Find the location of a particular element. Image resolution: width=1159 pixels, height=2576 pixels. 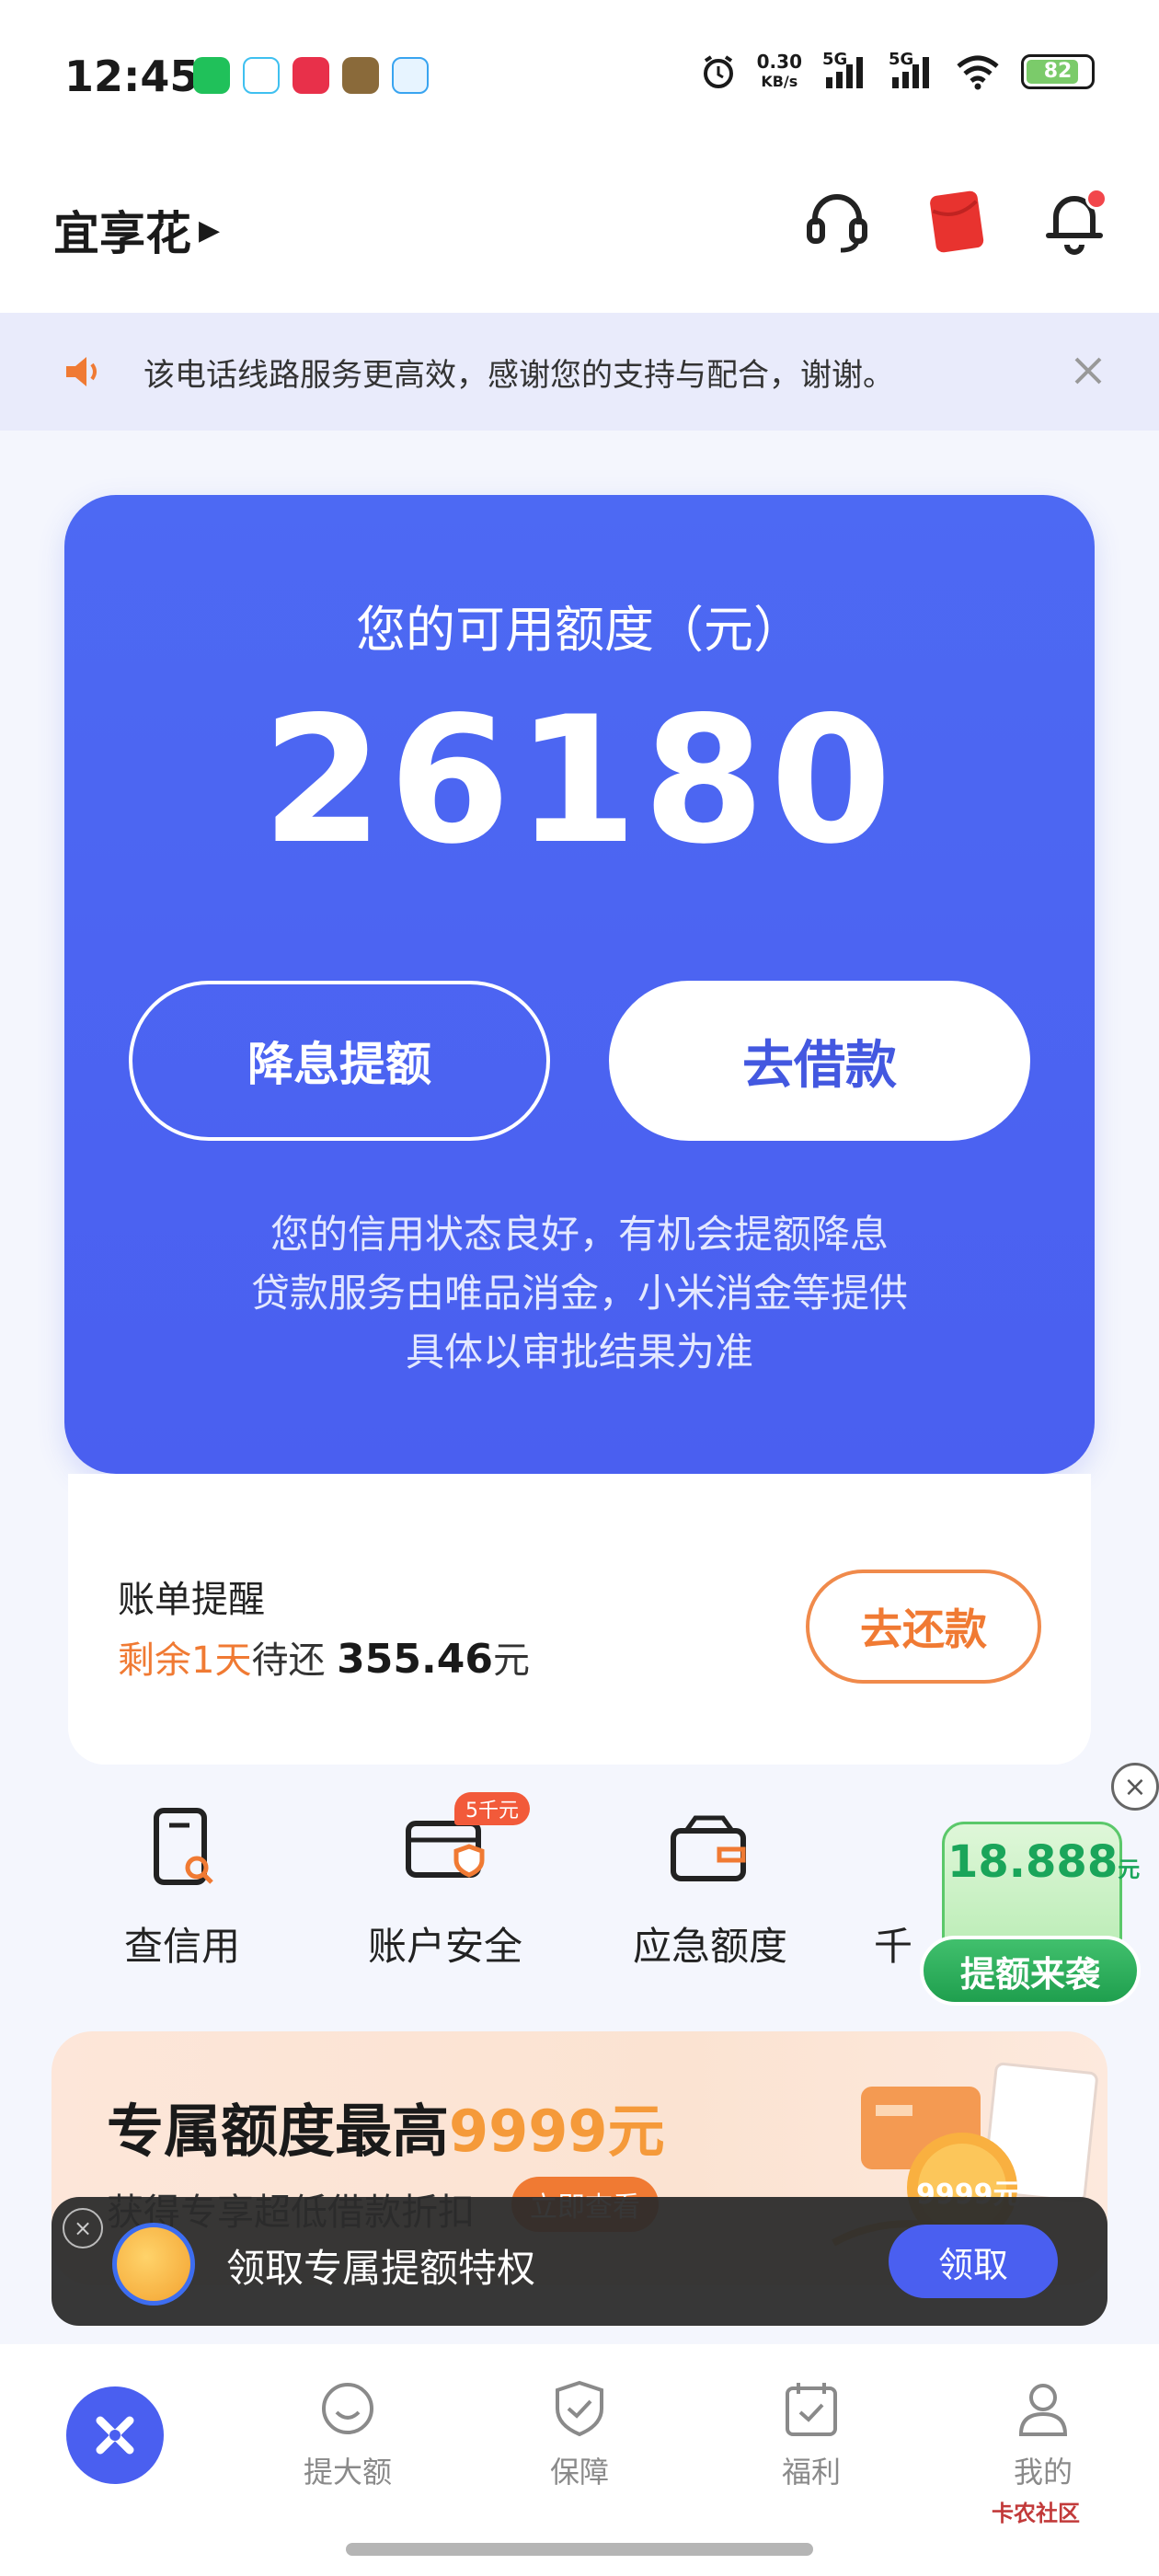

floating-promo: 18.888元 提额来袭 is located at coordinates (1039, 1905).